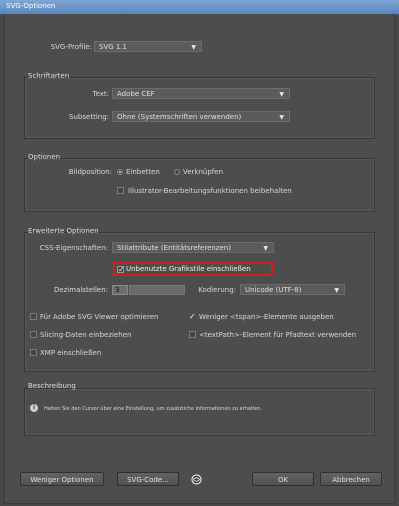 This screenshot has width=399, height=506. Describe the element at coordinates (136, 94) in the screenshot. I see `text-value: Adobe CEF` at that location.